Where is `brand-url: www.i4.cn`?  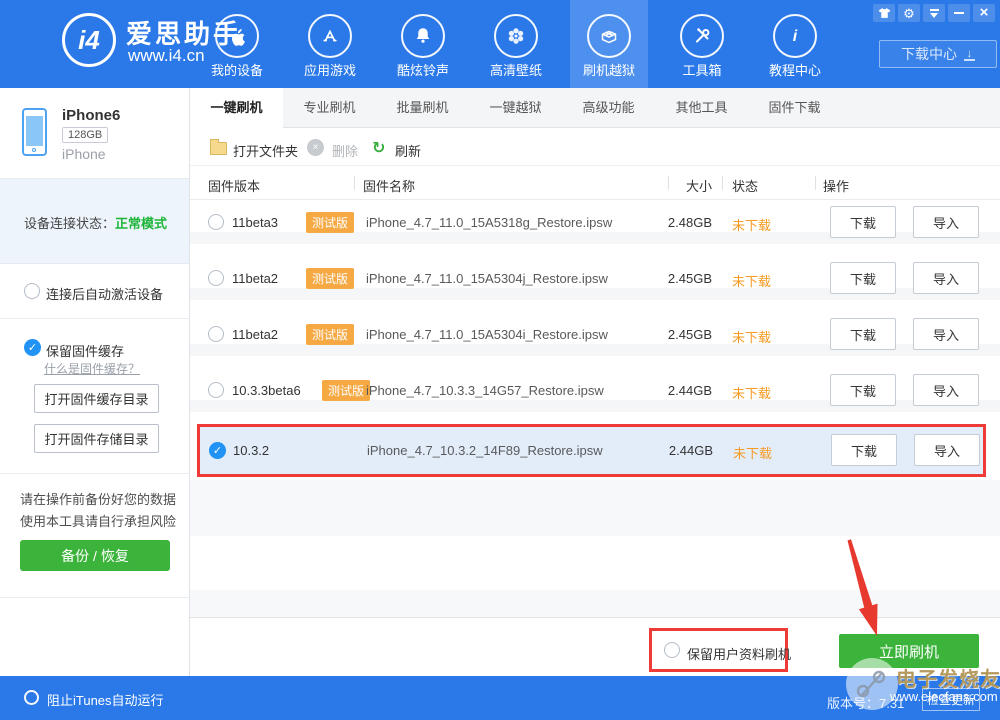 brand-url: www.i4.cn is located at coordinates (166, 55).